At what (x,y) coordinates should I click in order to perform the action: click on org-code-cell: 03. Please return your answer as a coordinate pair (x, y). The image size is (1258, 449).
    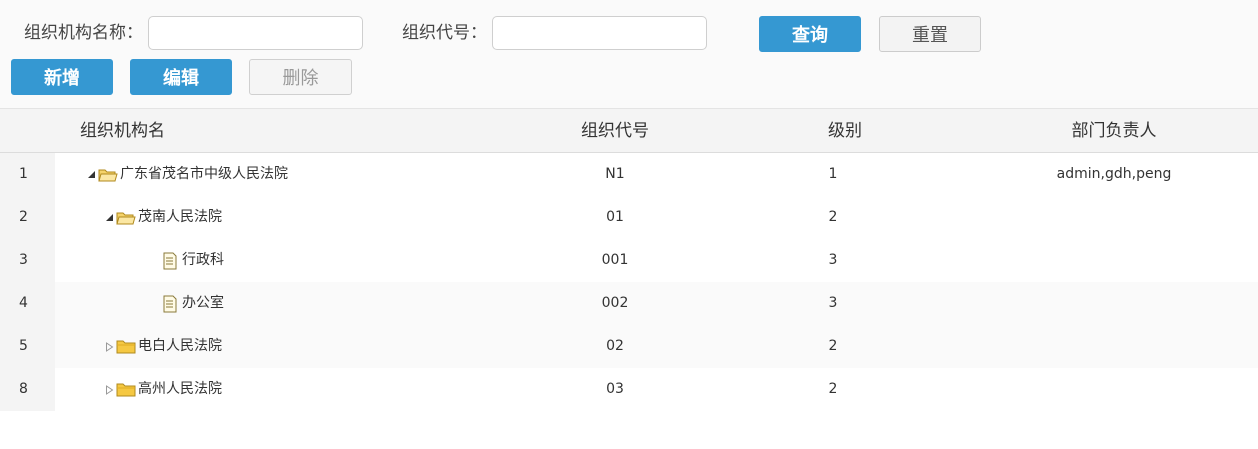
    Looking at the image, I should click on (615, 389).